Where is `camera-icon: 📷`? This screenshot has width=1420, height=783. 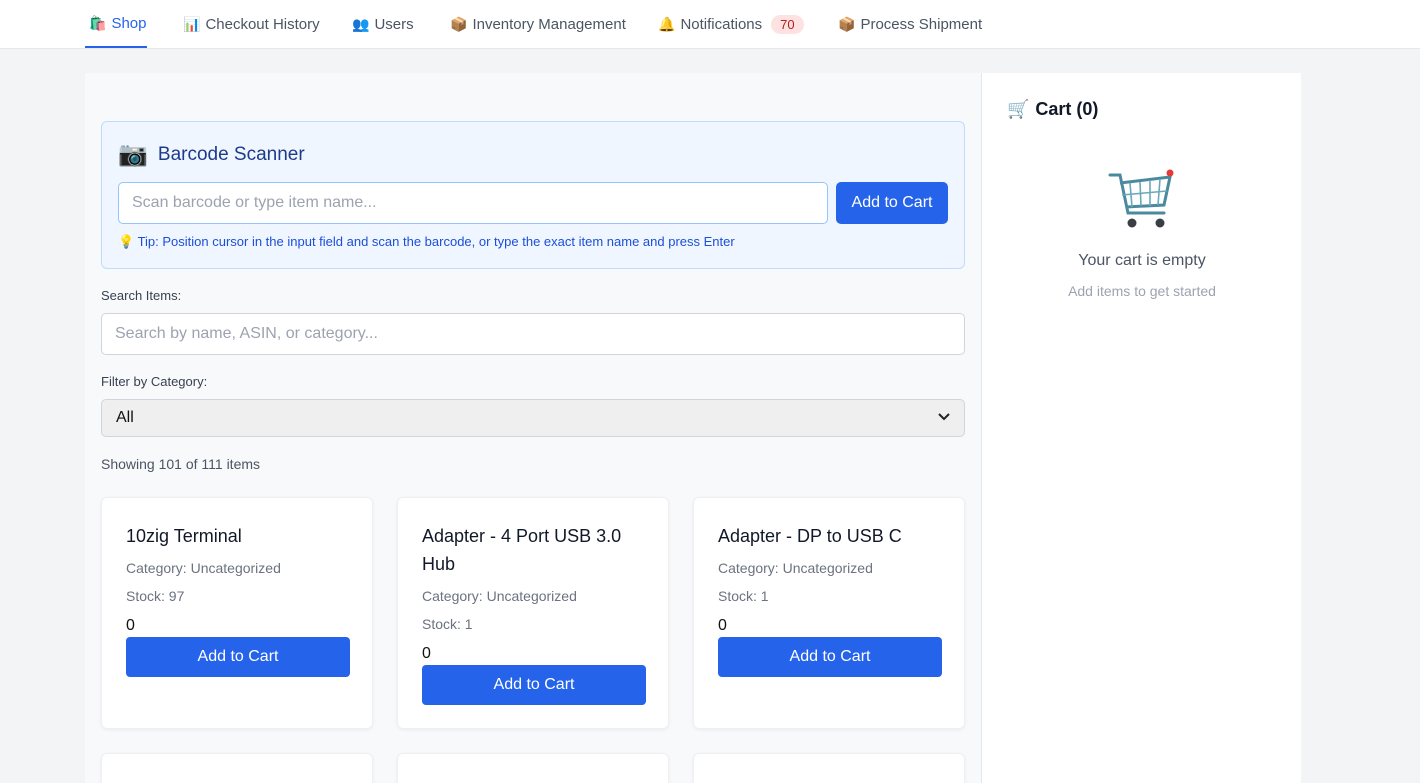
camera-icon: 📷 is located at coordinates (133, 154).